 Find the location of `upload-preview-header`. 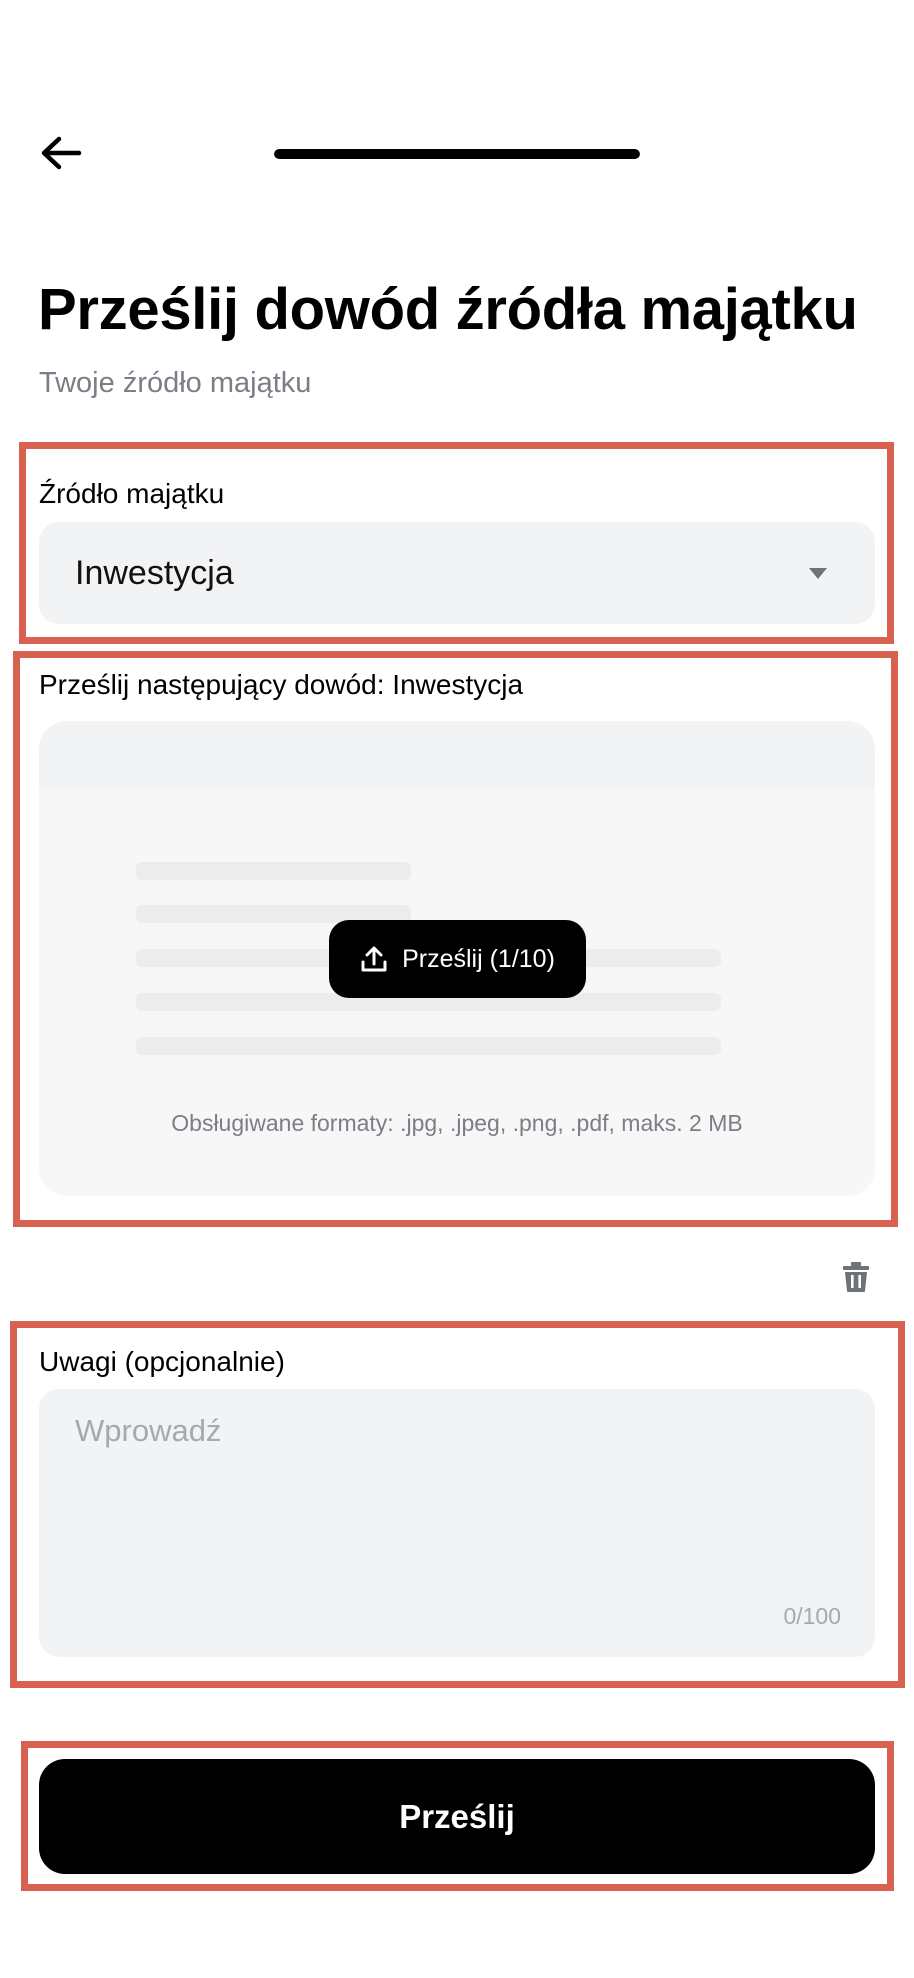

upload-preview-header is located at coordinates (457, 755).